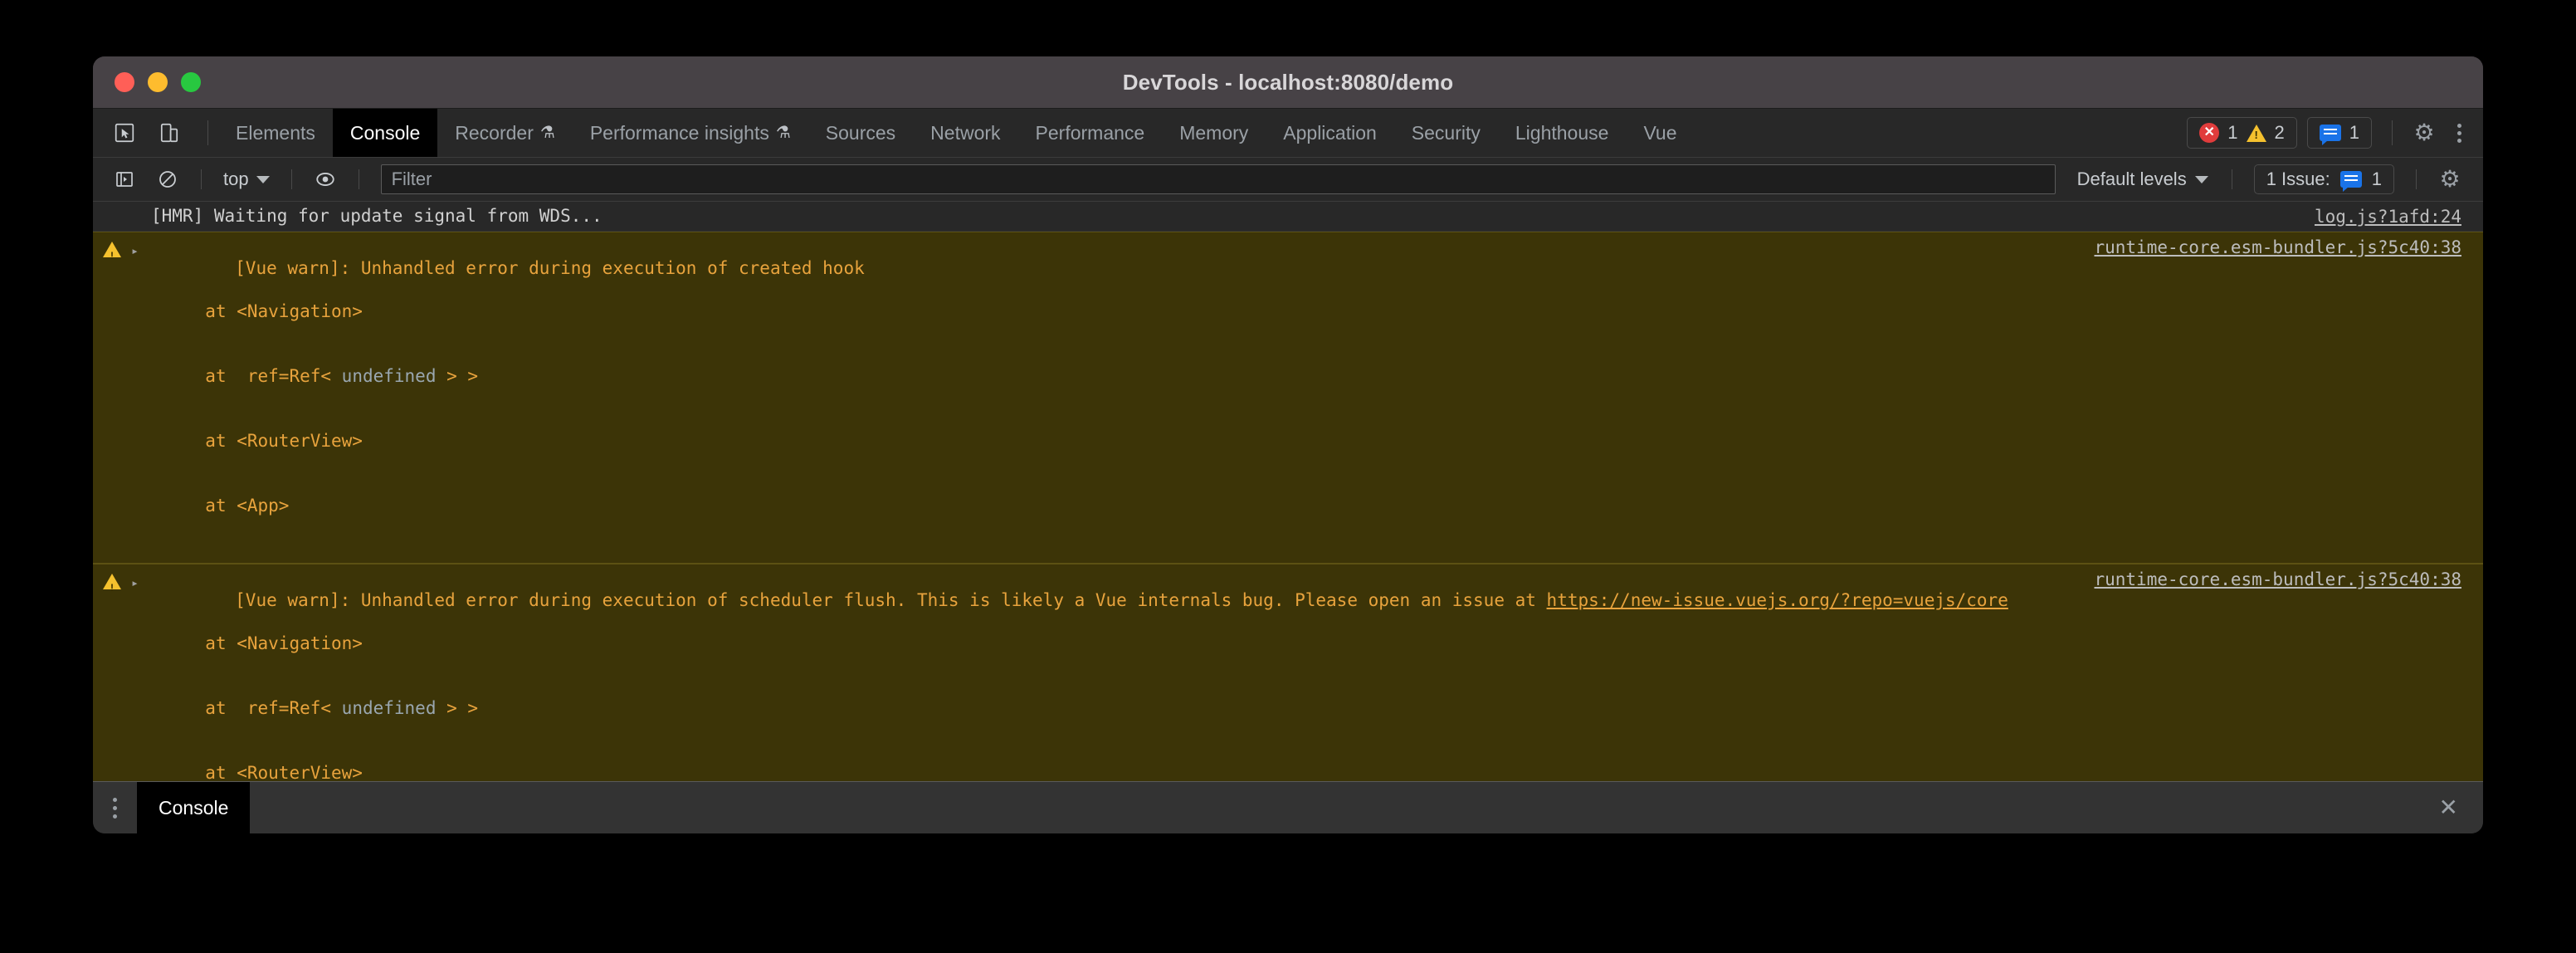 The width and height of the screenshot is (2576, 953). What do you see at coordinates (2209, 133) in the screenshot?
I see `error-circle-icon: ✕` at bounding box center [2209, 133].